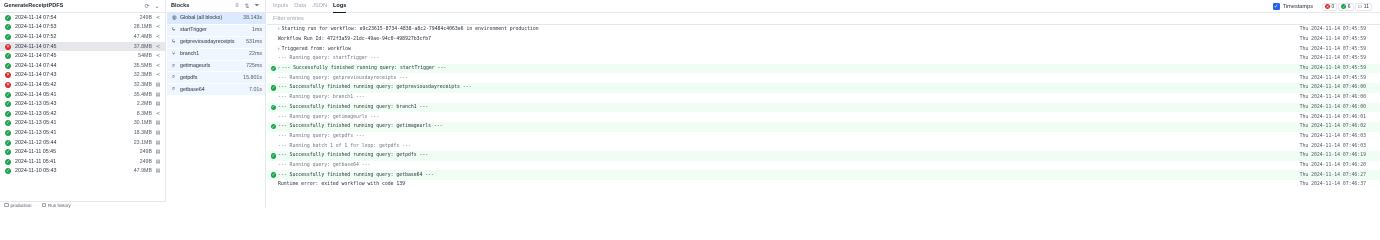 This screenshot has height=240, width=1380. Describe the element at coordinates (340, 6) in the screenshot. I see `tab-logs: Logs` at that location.